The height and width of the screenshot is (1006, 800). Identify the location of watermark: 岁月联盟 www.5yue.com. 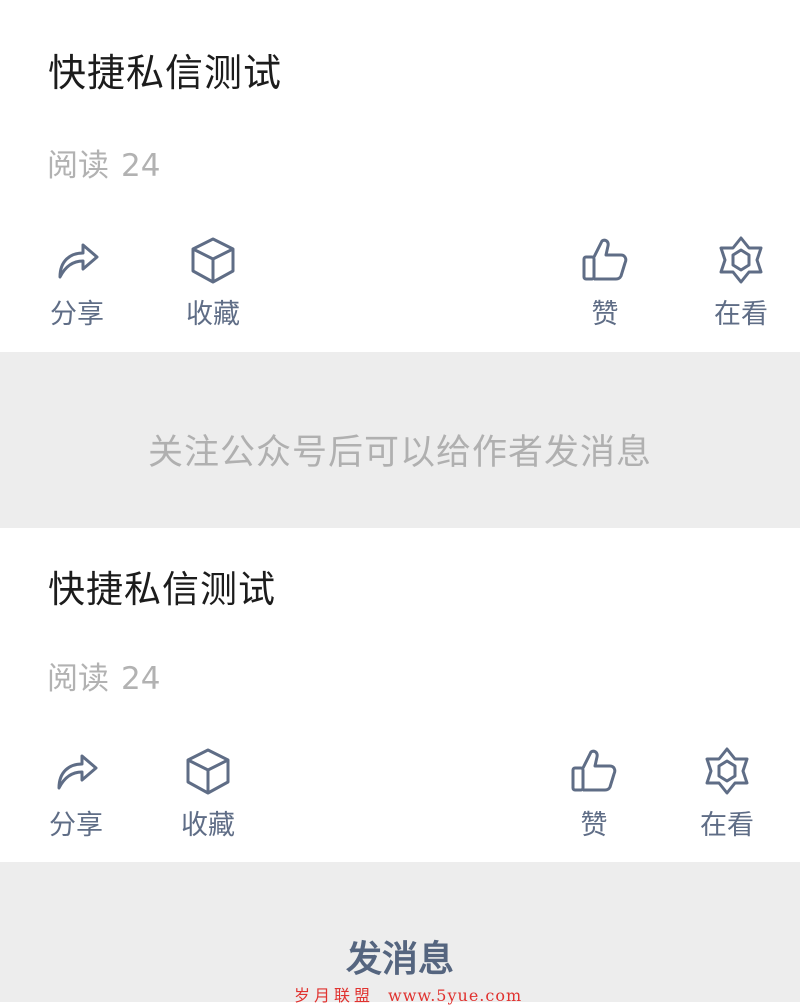
(408, 994).